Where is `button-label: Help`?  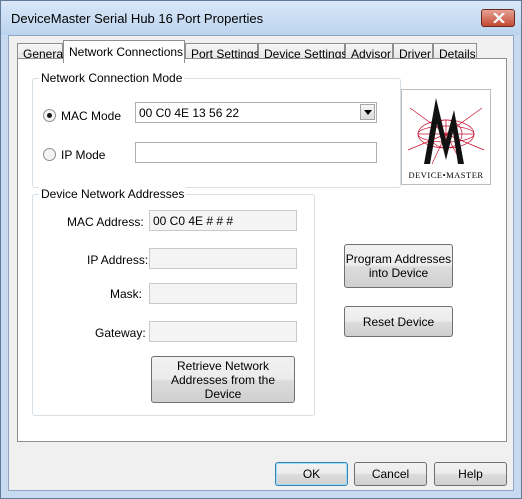 button-label: Help is located at coordinates (470, 474).